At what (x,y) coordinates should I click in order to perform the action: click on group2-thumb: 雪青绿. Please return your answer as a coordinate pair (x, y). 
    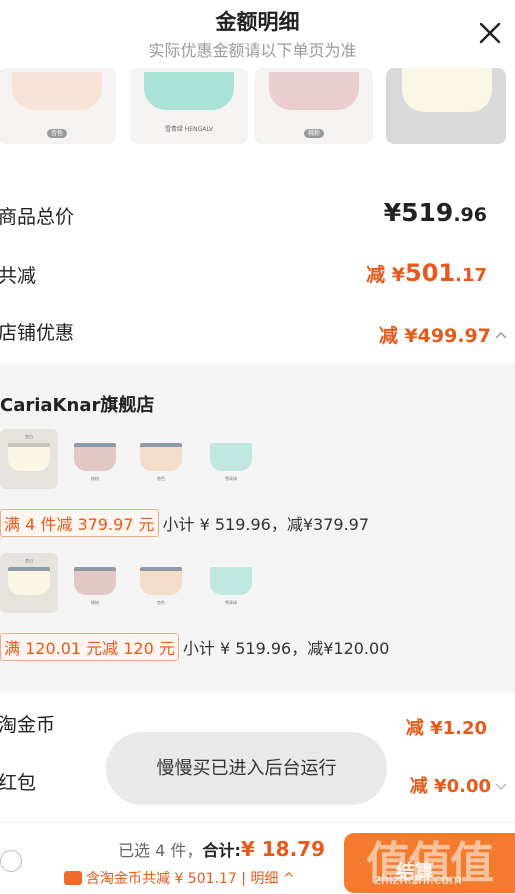
    Looking at the image, I should click on (231, 583).